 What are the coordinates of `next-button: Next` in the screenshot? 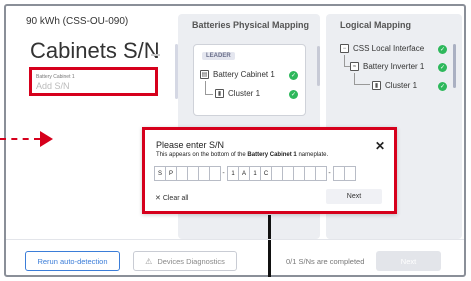 It's located at (408, 261).